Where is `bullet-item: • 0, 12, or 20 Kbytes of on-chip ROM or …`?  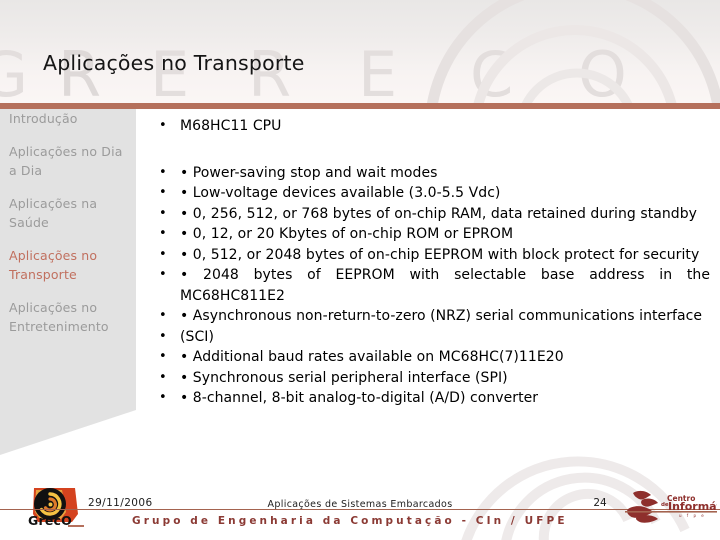
bullet-item: • 0, 12, or 20 Kbytes of on-chip ROM or … is located at coordinates (430, 234).